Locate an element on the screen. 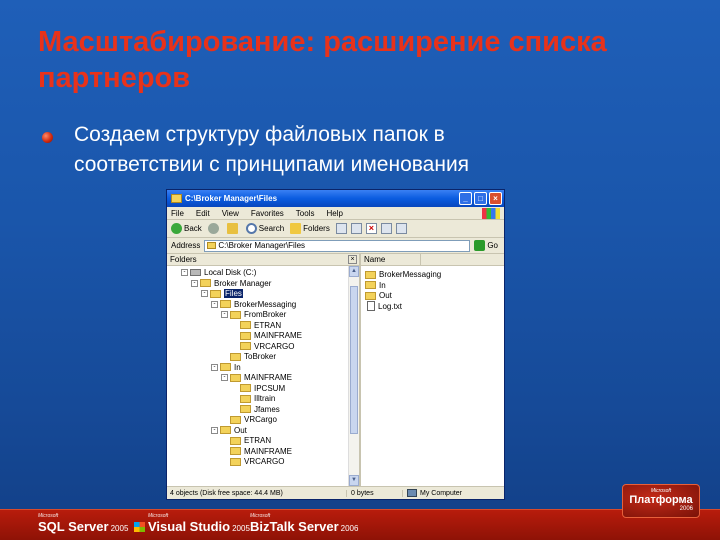 This screenshot has height=540, width=720. toolbar-extra: × is located at coordinates (373, 228).